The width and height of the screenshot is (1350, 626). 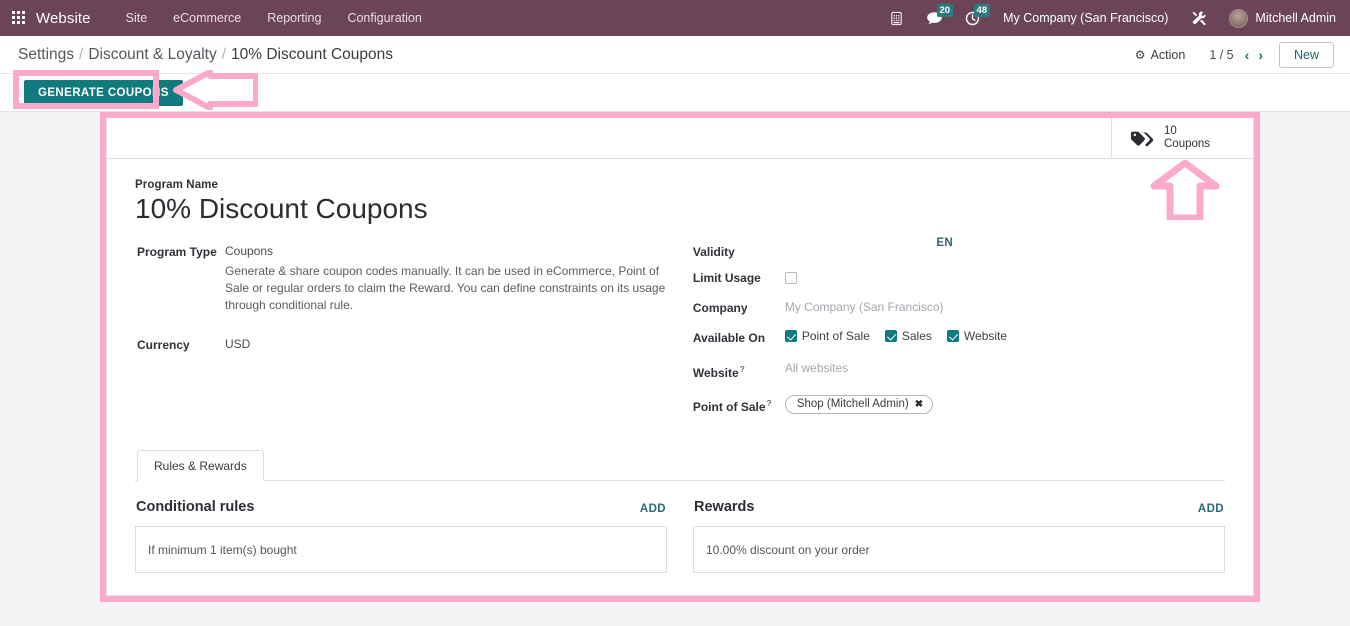 What do you see at coordinates (944, 243) in the screenshot?
I see `language-badge: EN` at bounding box center [944, 243].